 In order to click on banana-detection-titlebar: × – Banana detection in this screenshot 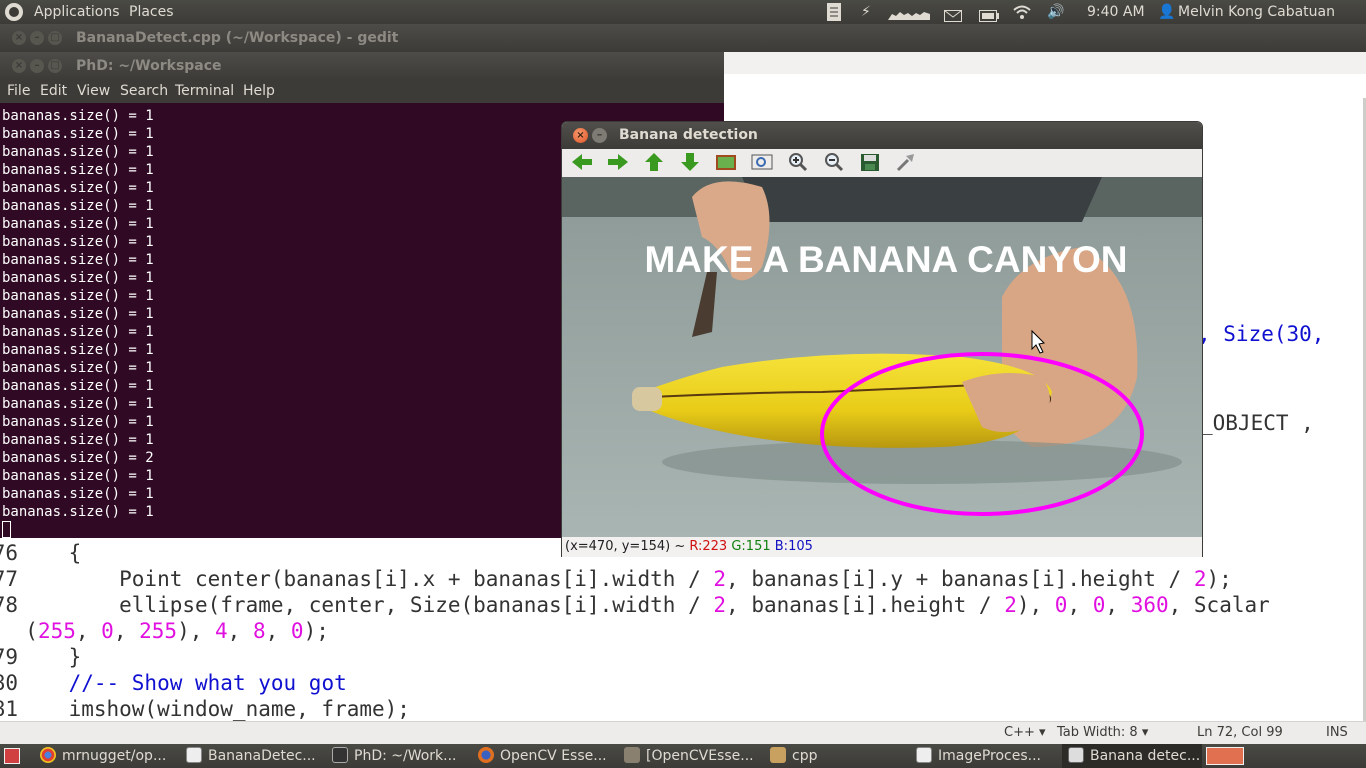, I will do `click(882, 135)`.